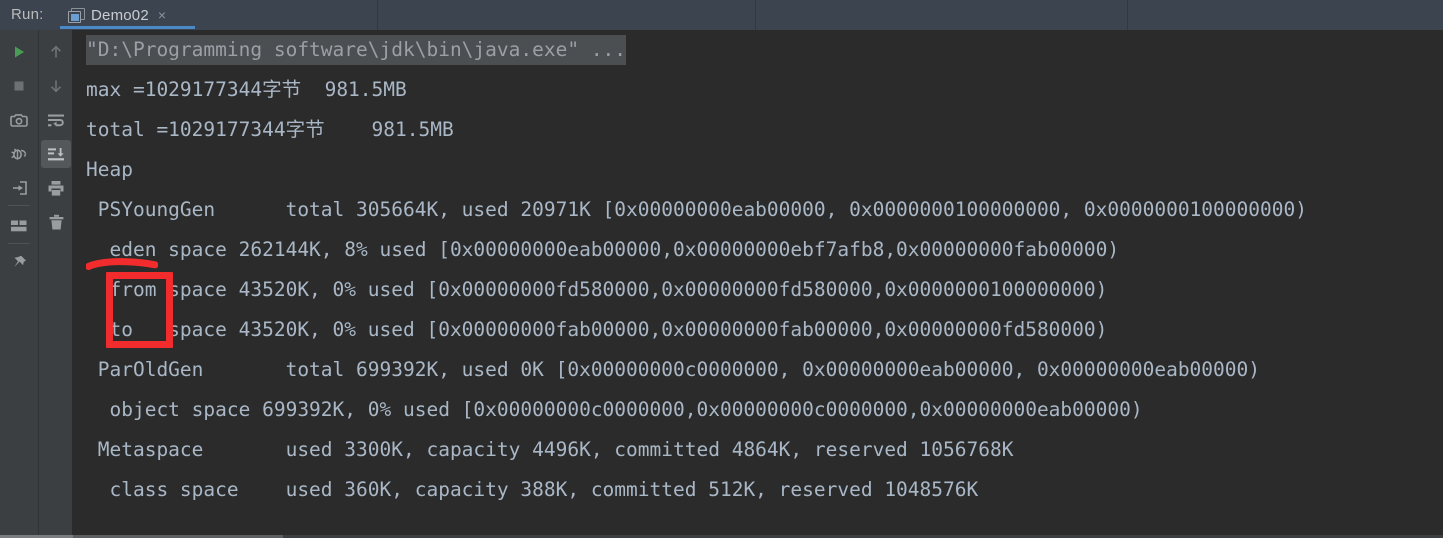 Image resolution: width=1443 pixels, height=538 pixels. I want to click on active-tab-underline, so click(127, 27).